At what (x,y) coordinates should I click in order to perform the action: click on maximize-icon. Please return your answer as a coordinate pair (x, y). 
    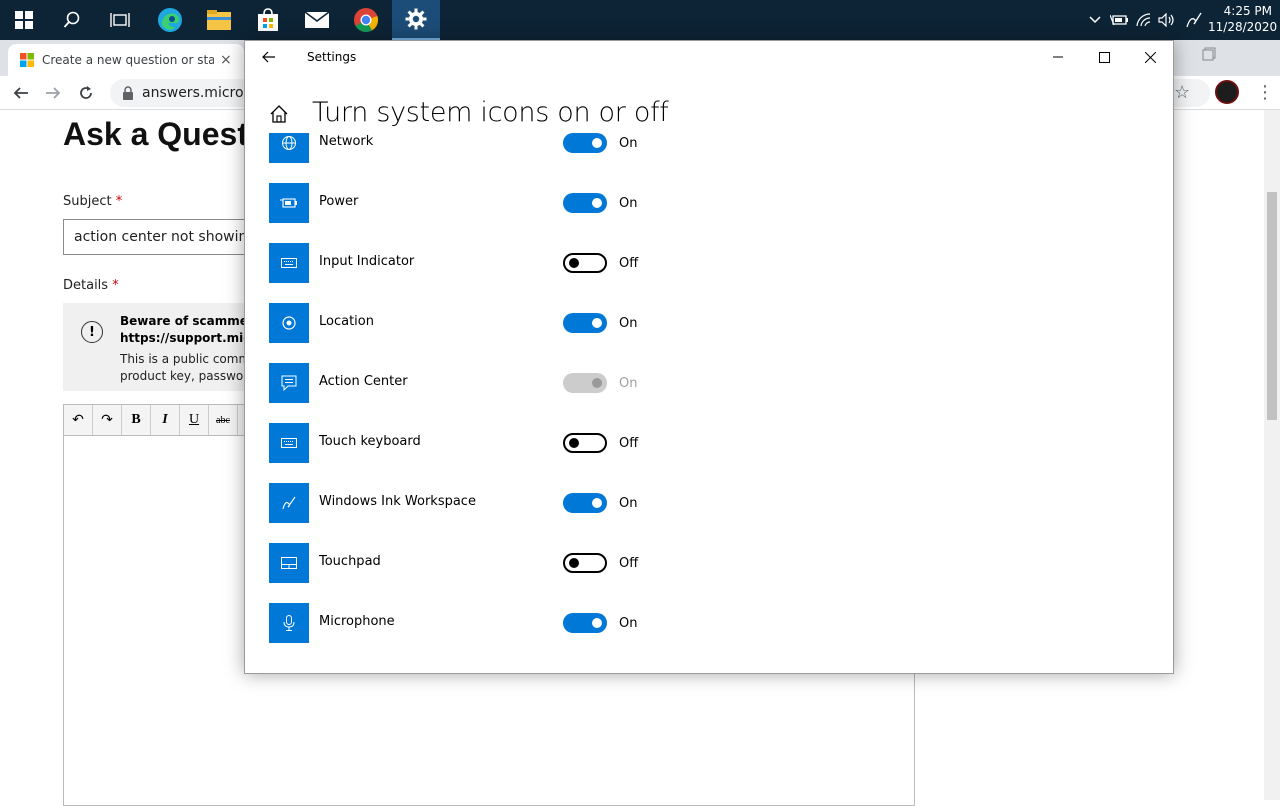
    Looking at the image, I should click on (1104, 57).